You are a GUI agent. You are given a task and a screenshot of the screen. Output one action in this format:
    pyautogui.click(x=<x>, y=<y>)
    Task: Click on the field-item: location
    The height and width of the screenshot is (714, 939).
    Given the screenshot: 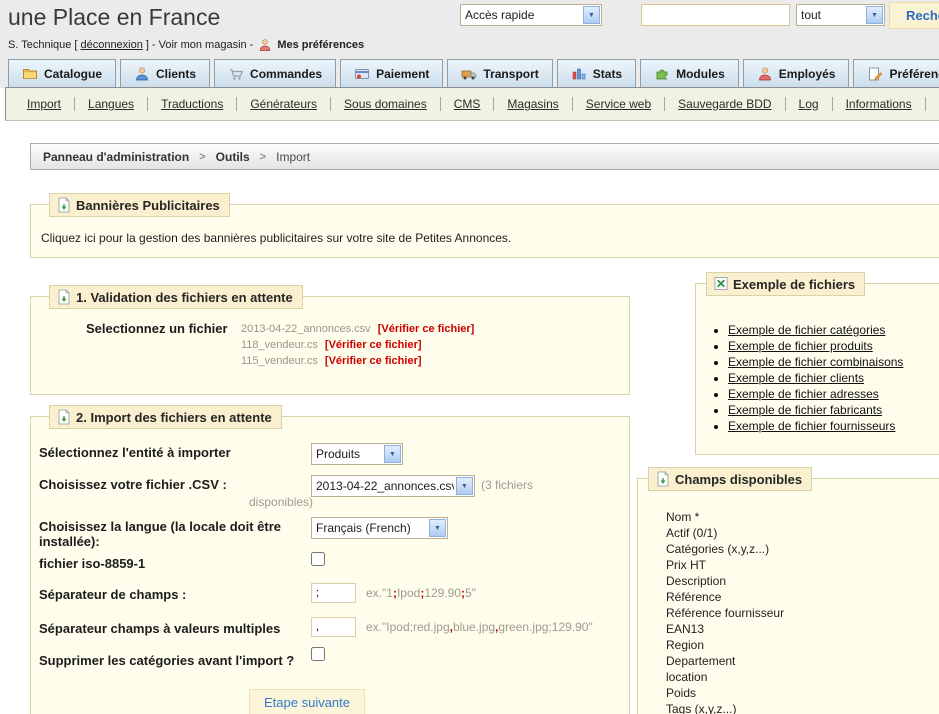 What is the action you would take?
    pyautogui.click(x=687, y=677)
    